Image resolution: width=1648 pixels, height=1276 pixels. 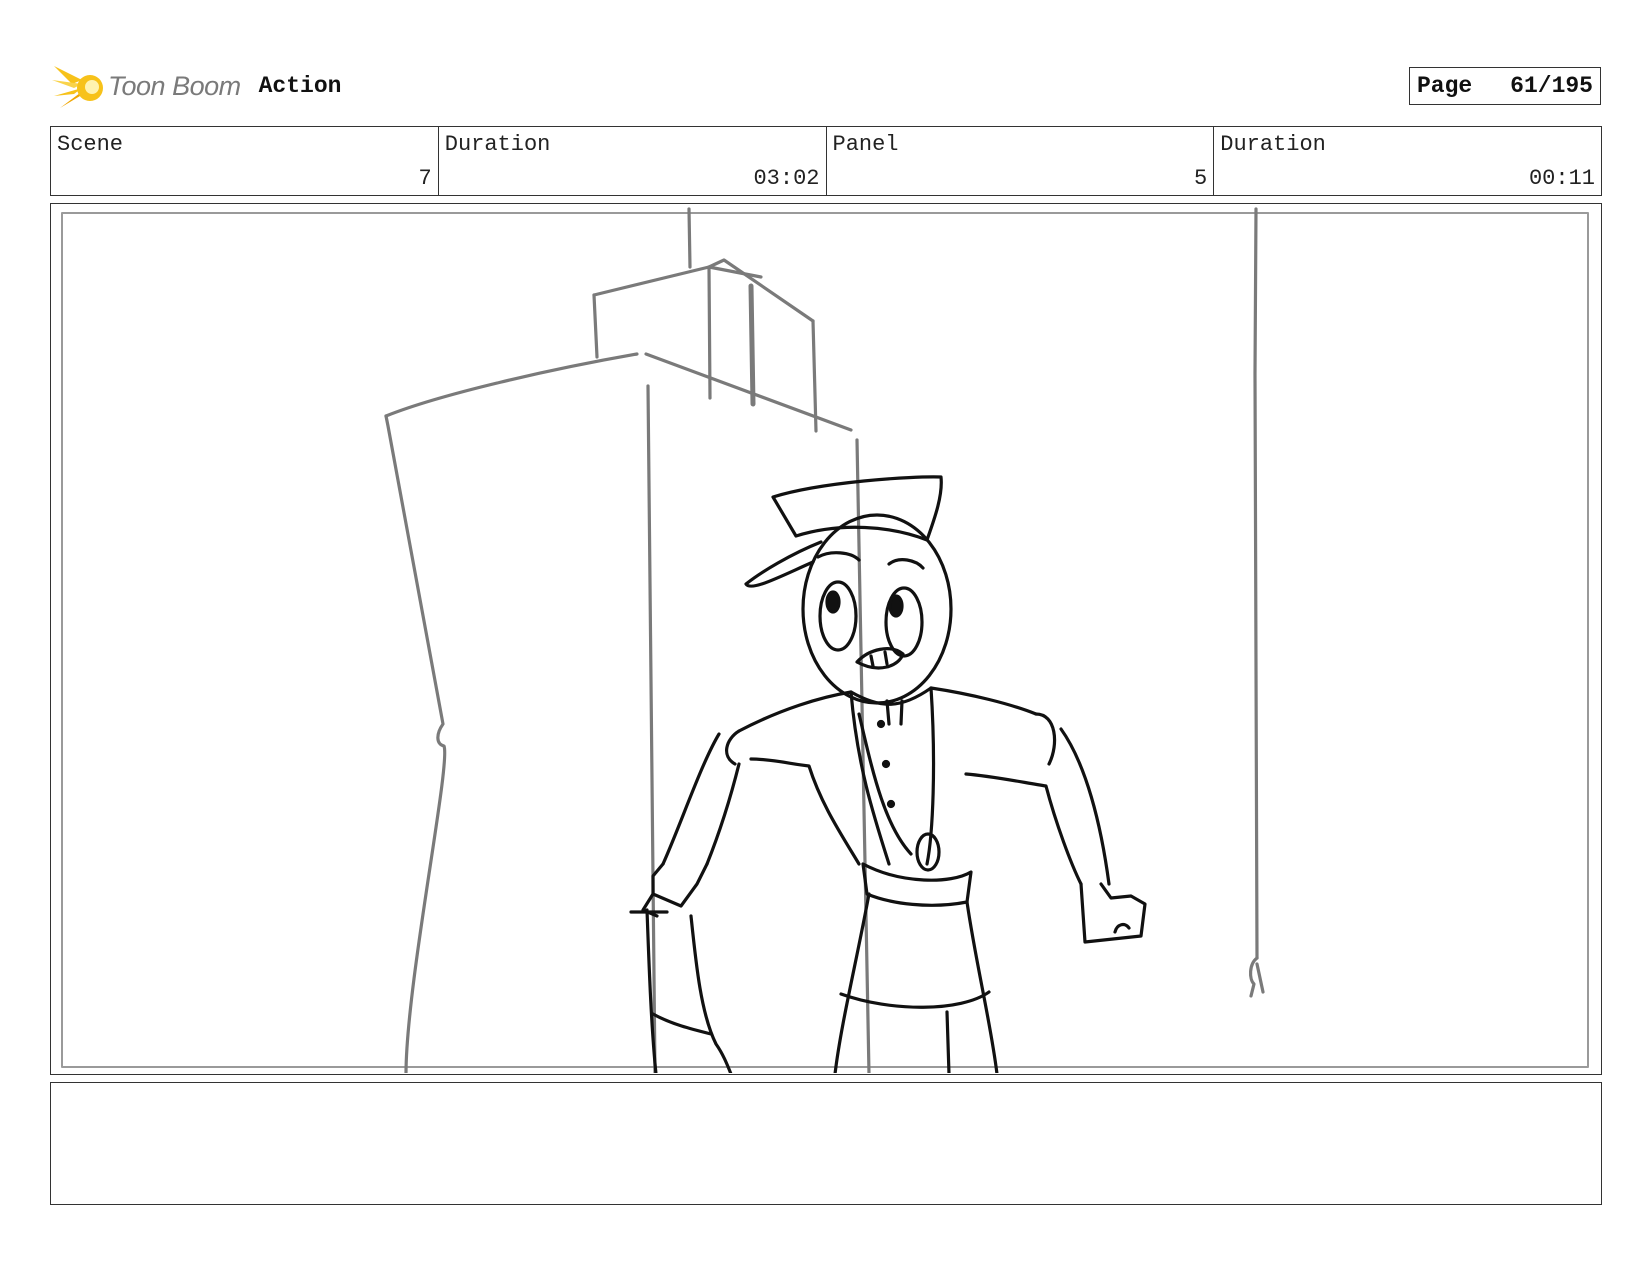 What do you see at coordinates (888, 774) in the screenshot?
I see `character` at bounding box center [888, 774].